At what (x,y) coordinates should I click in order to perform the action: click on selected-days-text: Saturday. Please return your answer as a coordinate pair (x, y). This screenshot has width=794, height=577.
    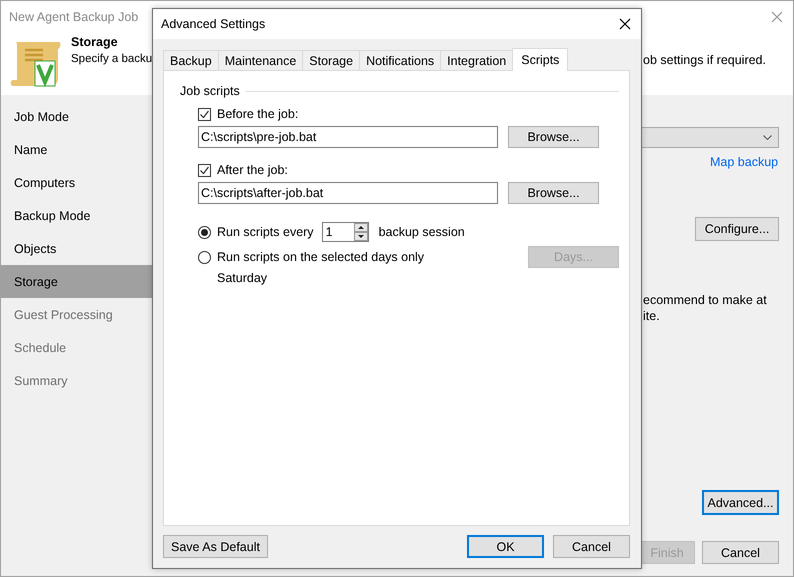
    Looking at the image, I should click on (242, 278).